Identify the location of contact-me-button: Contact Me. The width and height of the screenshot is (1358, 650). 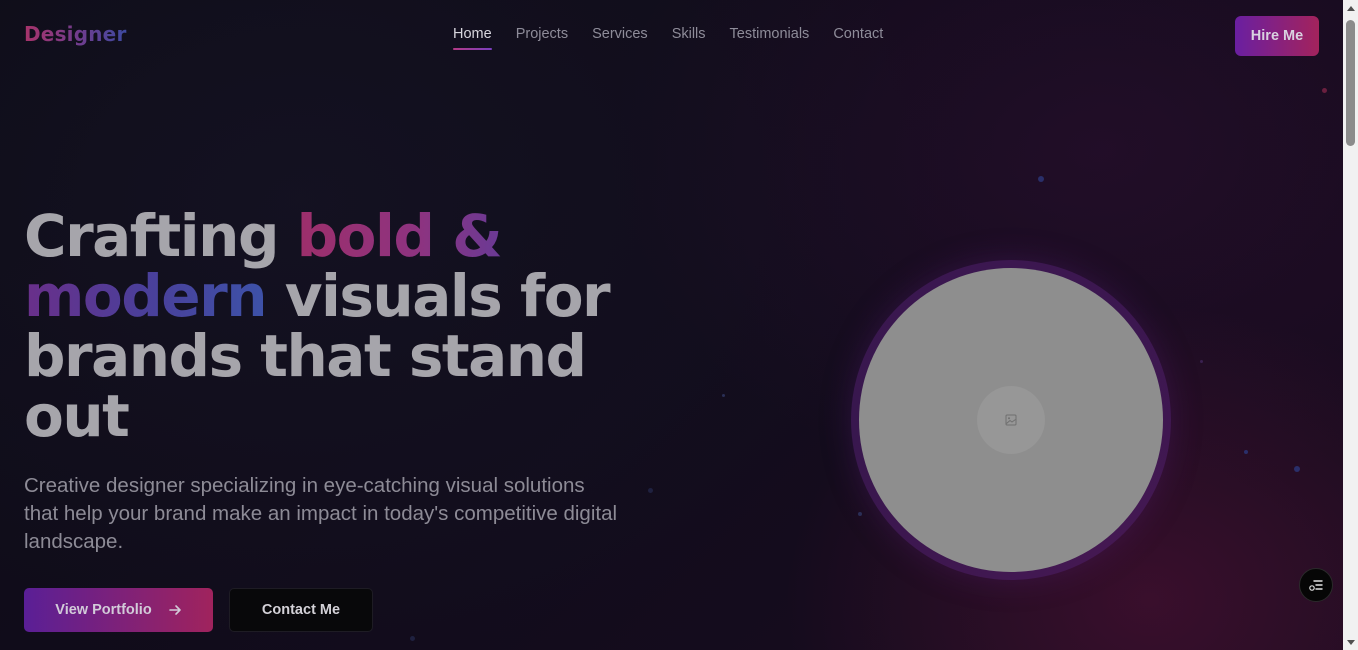
(301, 610).